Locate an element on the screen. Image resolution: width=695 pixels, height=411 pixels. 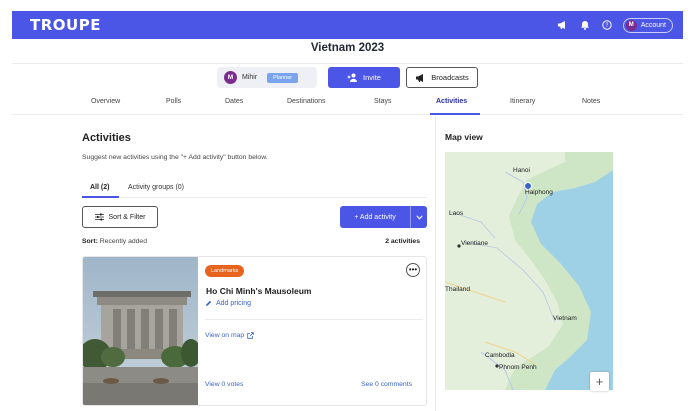
view-on-map-link: View on map is located at coordinates (229, 335).